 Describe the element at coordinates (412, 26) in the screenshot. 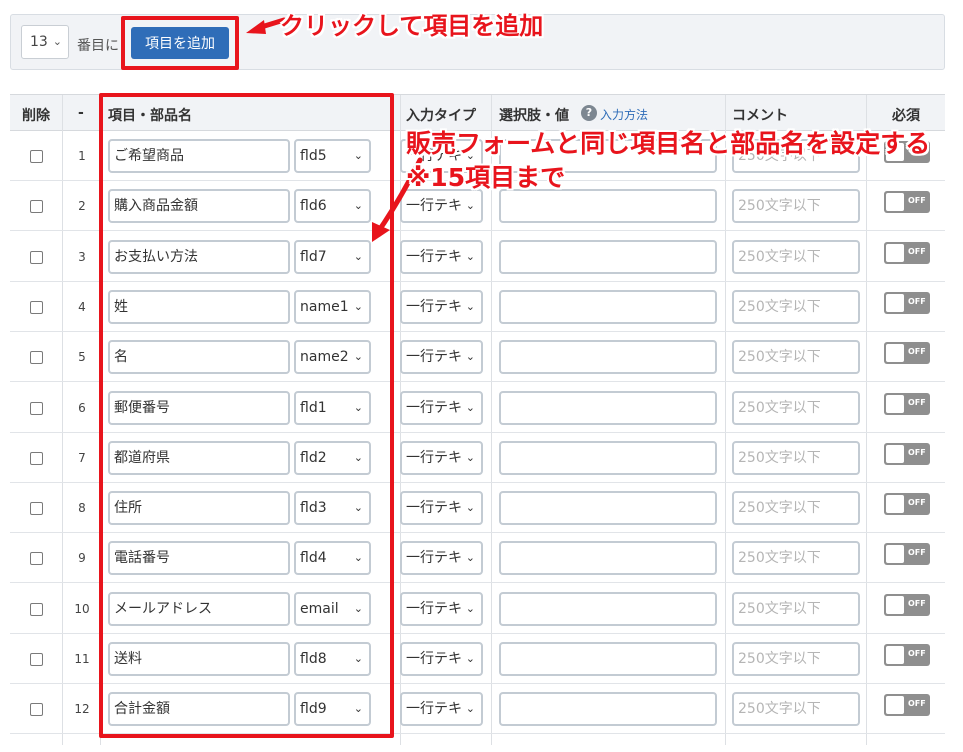

I see `annotation-add-hint: クリックして項目を追加` at that location.